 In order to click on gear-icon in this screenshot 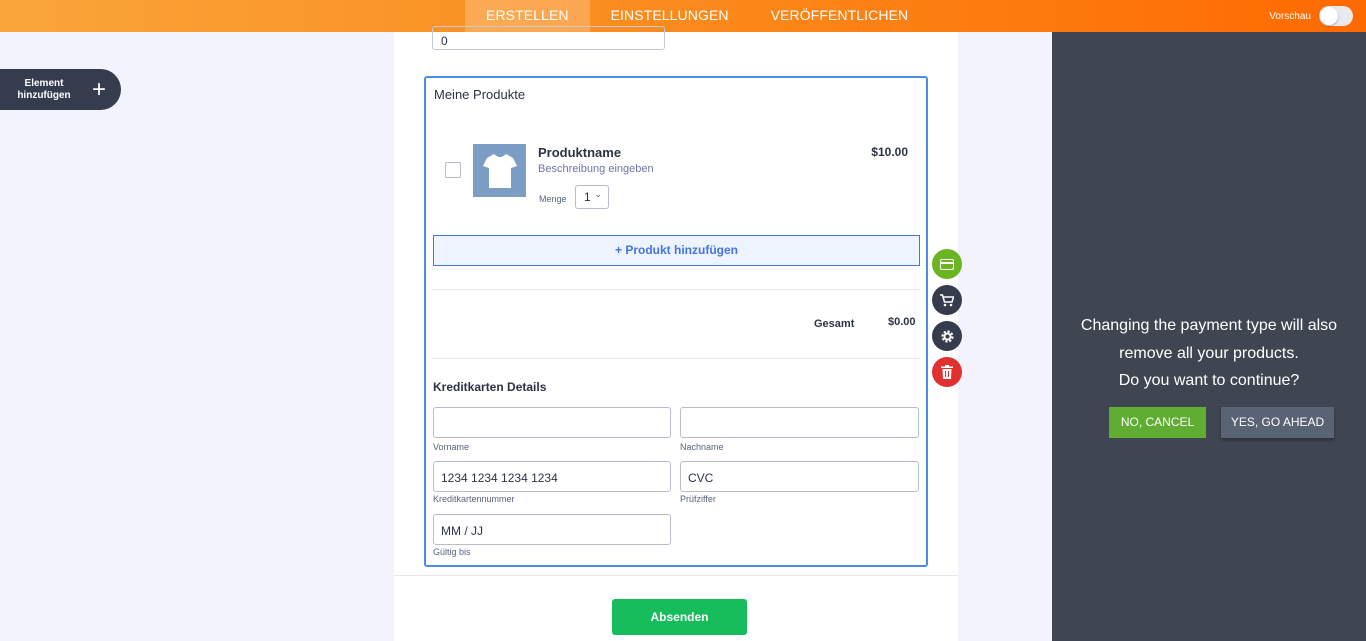, I will do `click(947, 336)`.